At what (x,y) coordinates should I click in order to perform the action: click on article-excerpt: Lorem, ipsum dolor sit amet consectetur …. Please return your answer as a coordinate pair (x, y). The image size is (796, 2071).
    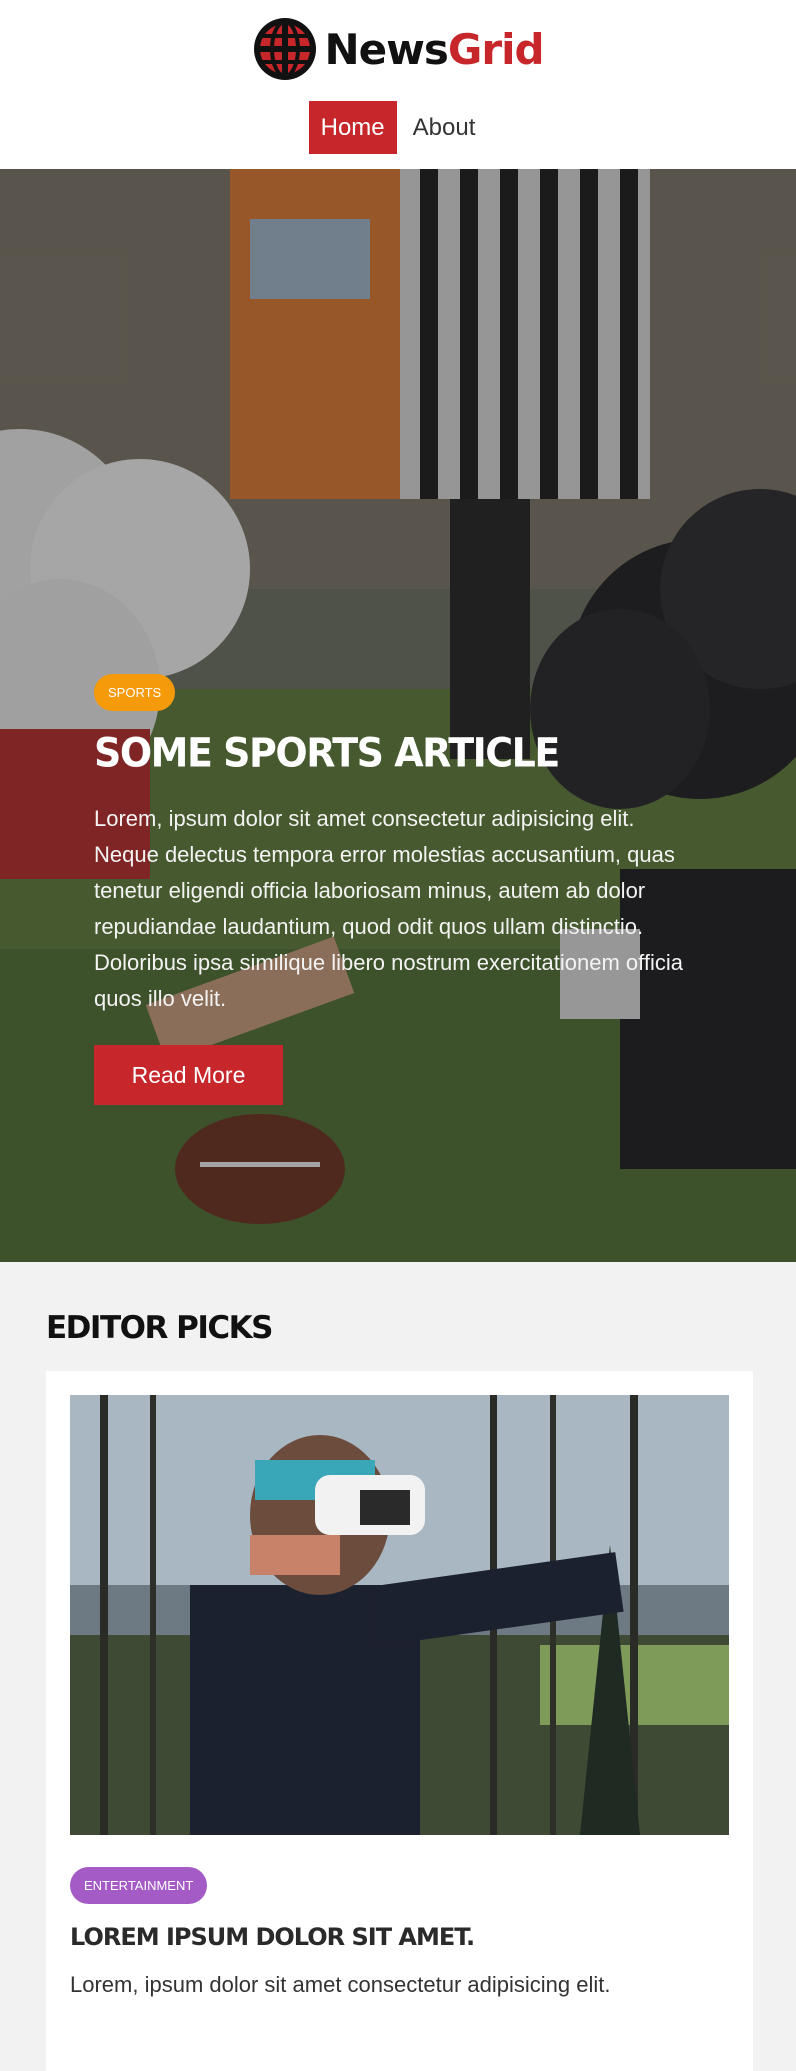
    Looking at the image, I should click on (340, 1984).